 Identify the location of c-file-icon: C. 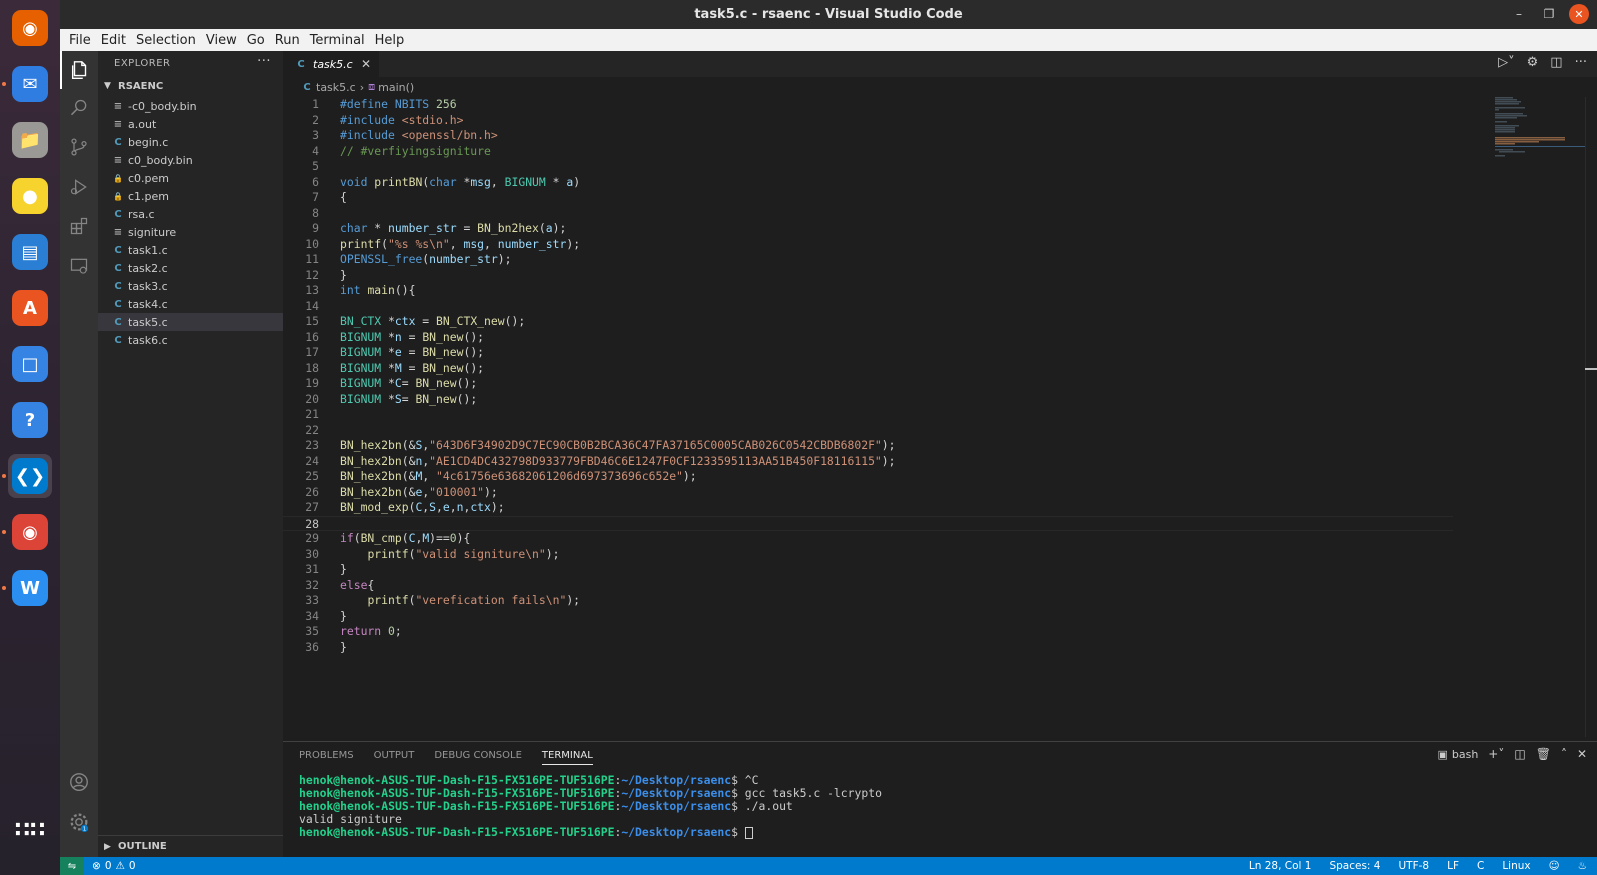
(118, 268).